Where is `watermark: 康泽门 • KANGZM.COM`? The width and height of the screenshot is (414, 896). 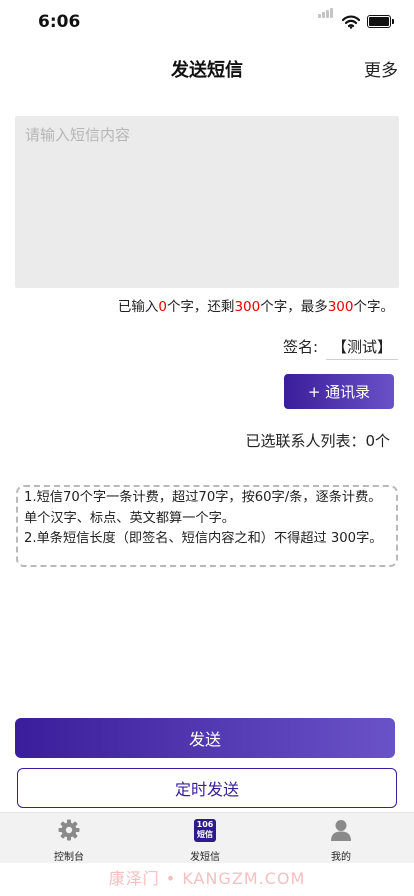 watermark: 康泽门 • KANGZM.COM is located at coordinates (207, 878).